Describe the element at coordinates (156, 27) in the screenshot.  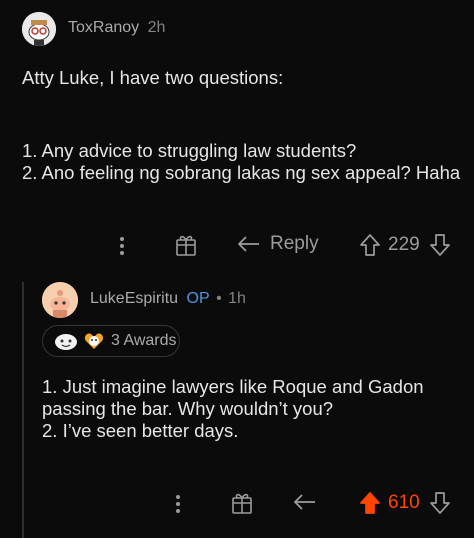
I see `comment-time: 2h` at that location.